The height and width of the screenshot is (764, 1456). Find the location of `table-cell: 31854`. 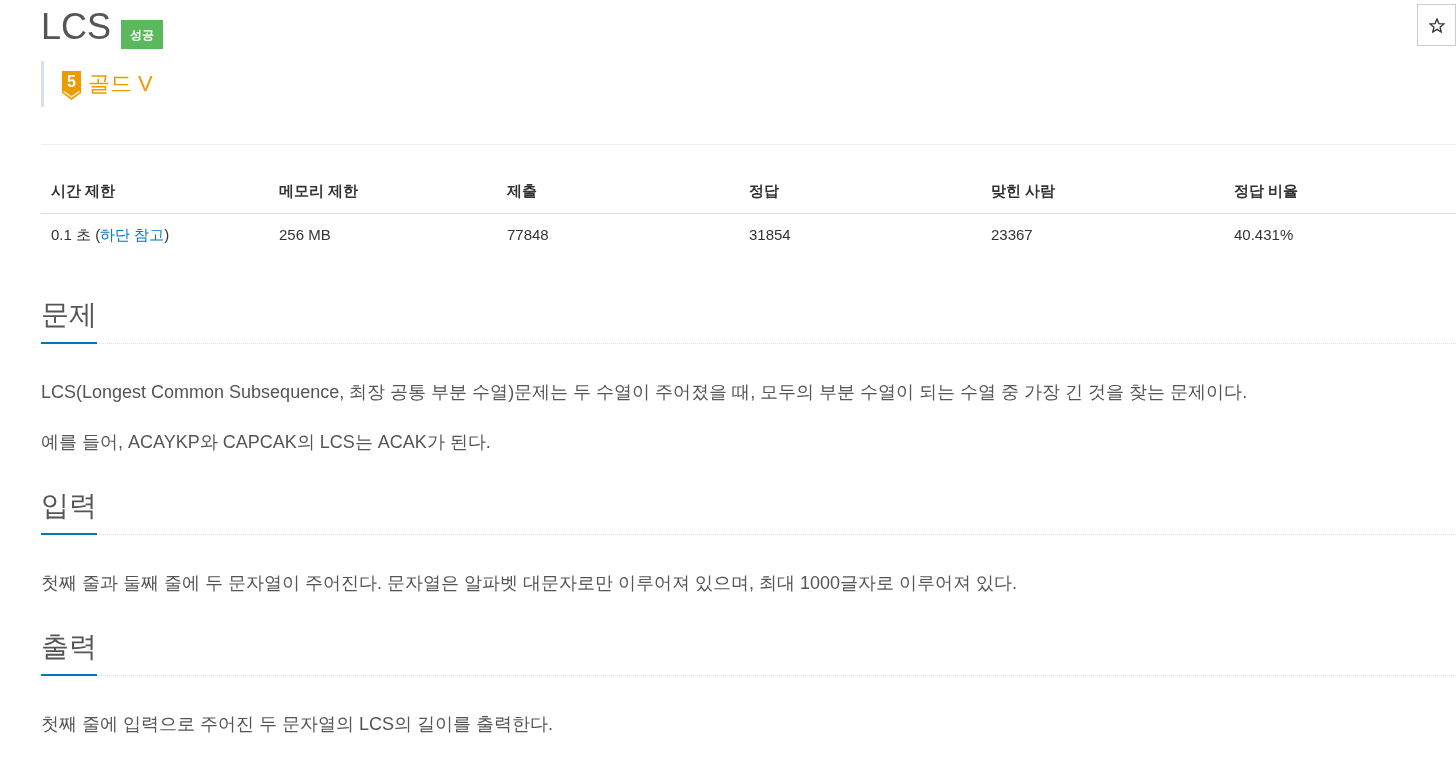

table-cell: 31854 is located at coordinates (770, 234).